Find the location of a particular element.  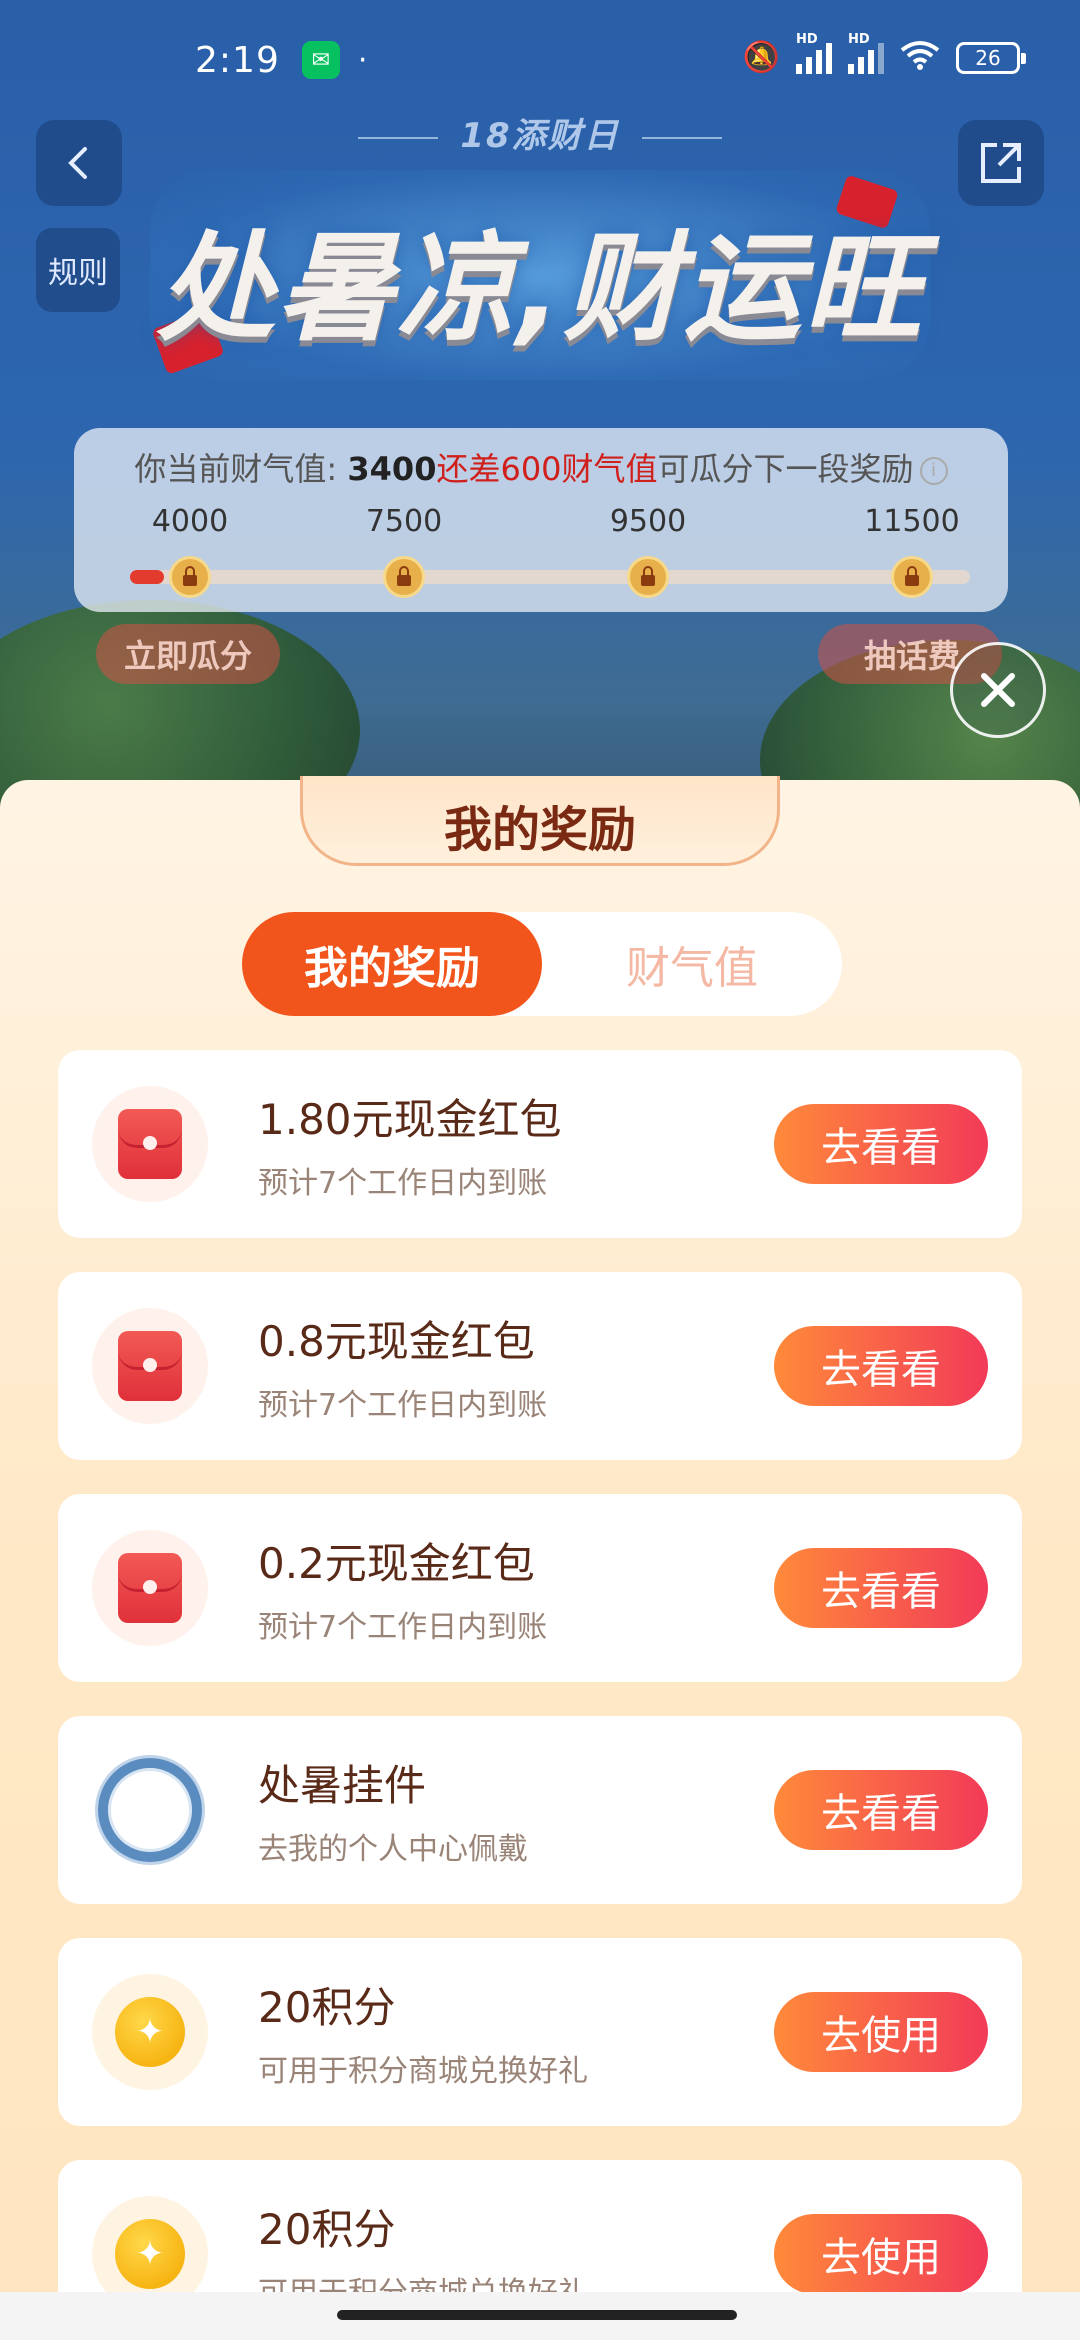

segmented-control: 我的奖励 财气值 is located at coordinates (542, 964).